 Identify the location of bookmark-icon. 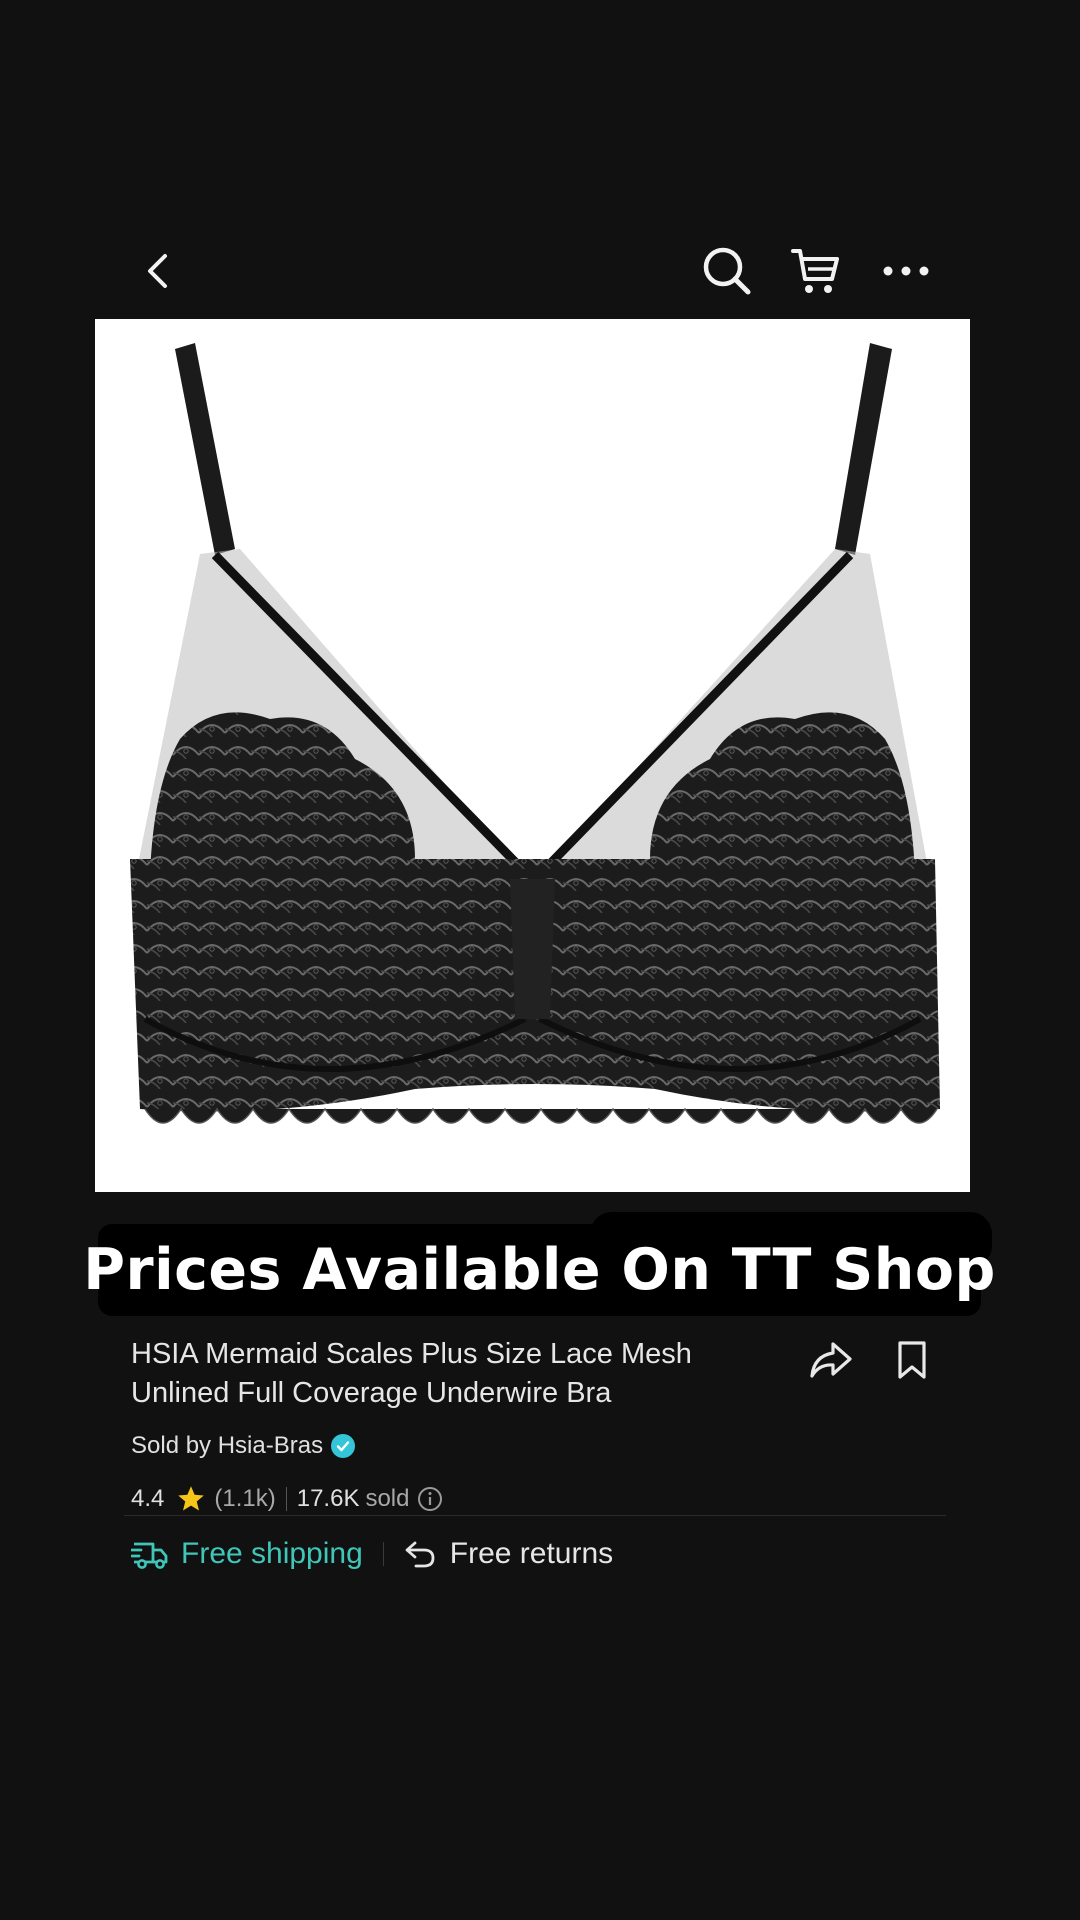
(912, 1360).